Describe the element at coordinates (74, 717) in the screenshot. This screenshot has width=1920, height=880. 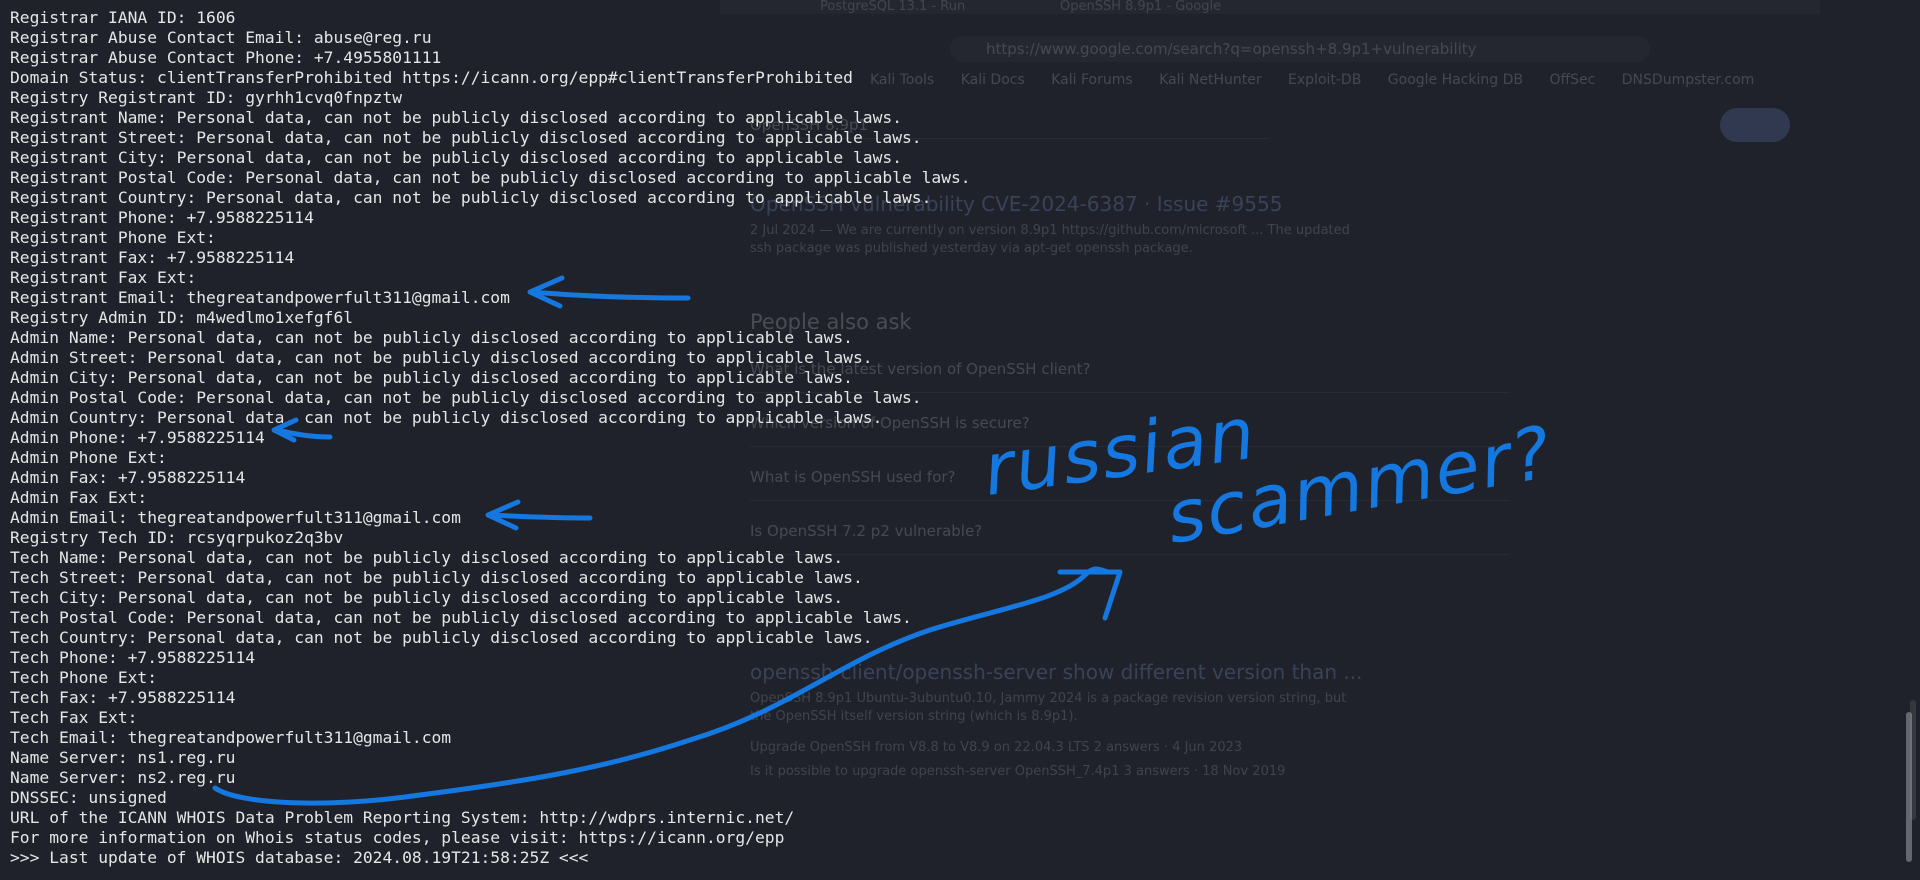
I see `terminal-line: Tech Fax Ext:` at that location.